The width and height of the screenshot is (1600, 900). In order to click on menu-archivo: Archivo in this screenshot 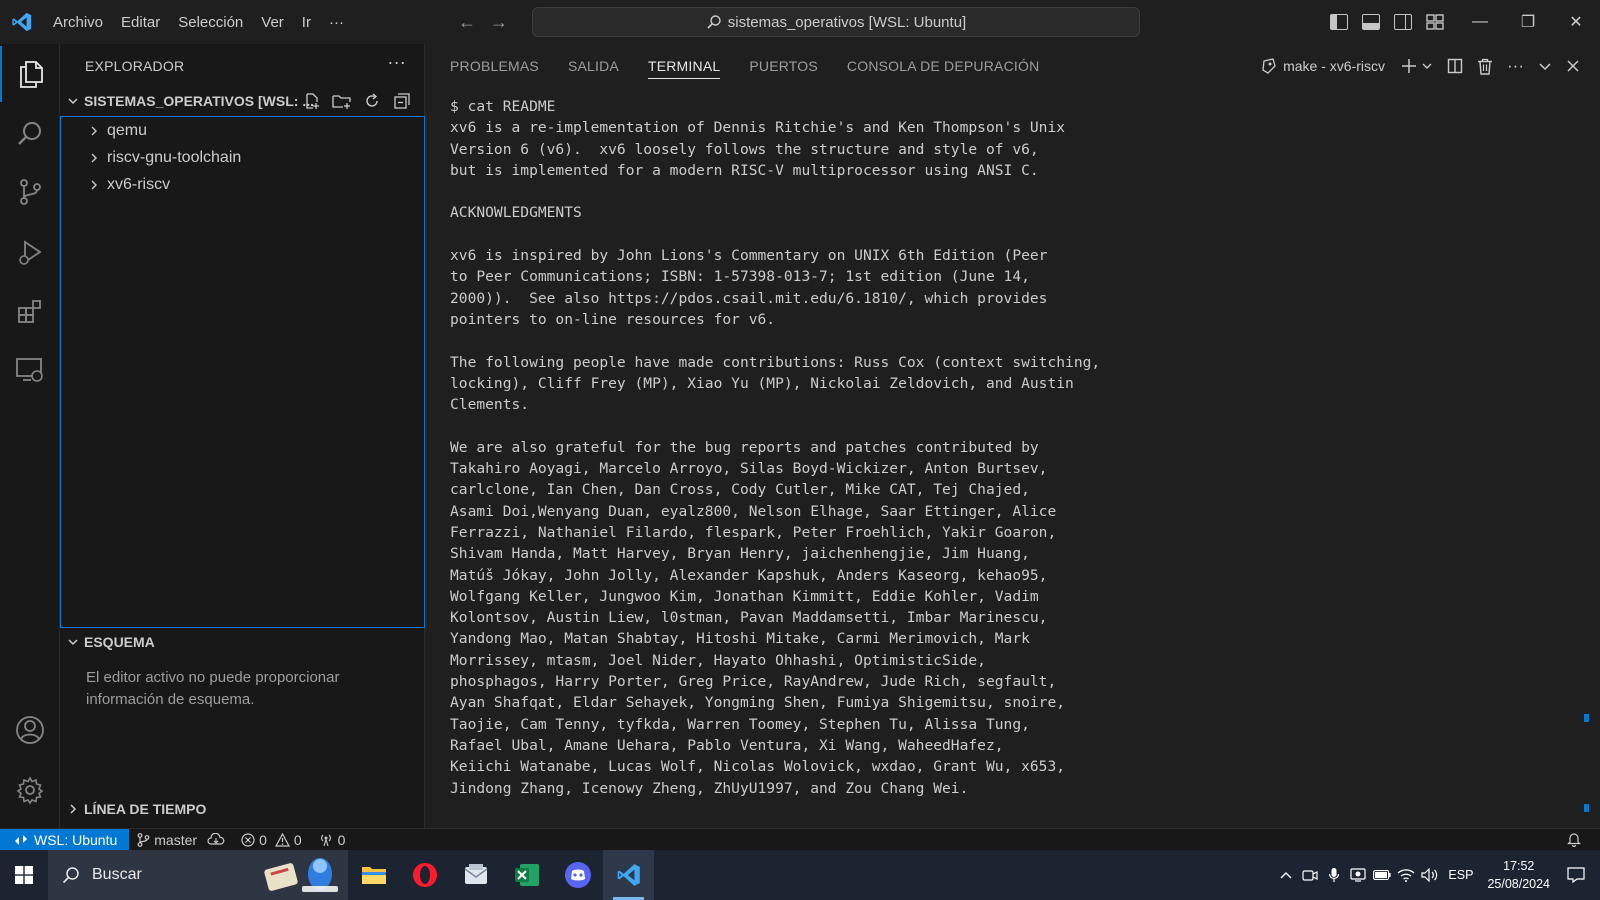, I will do `click(78, 22)`.